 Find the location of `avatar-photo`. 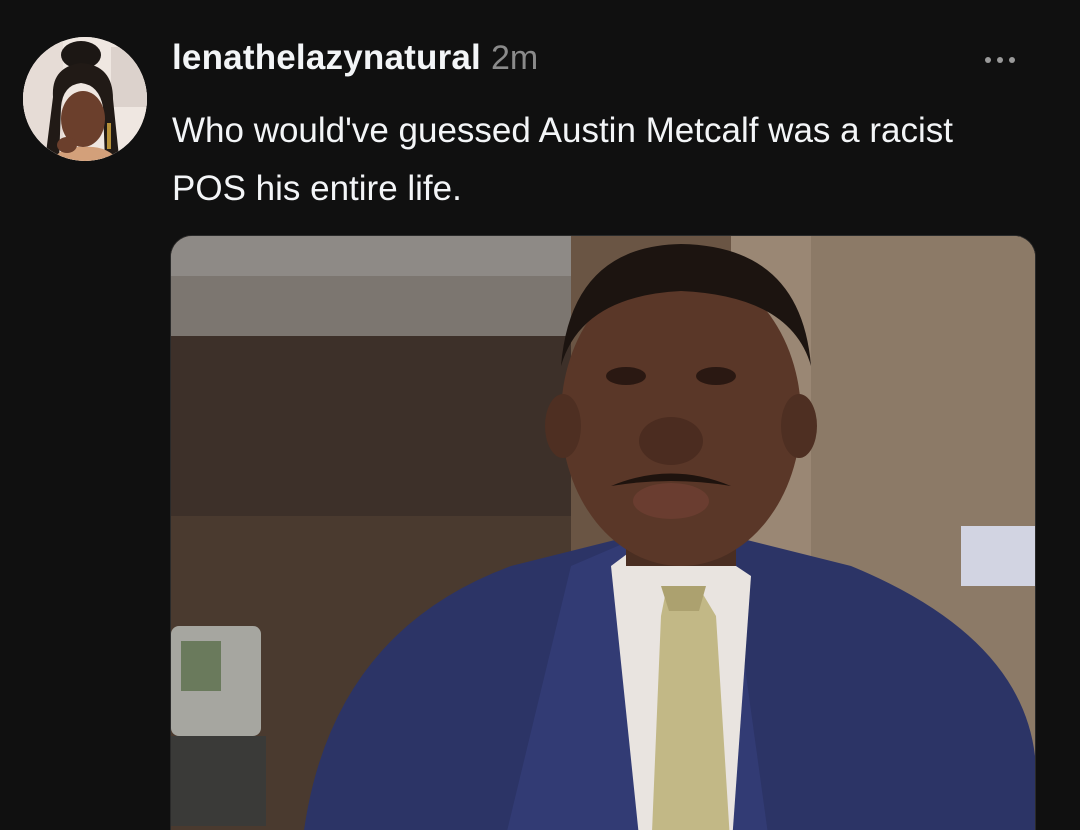

avatar-photo is located at coordinates (85, 99).